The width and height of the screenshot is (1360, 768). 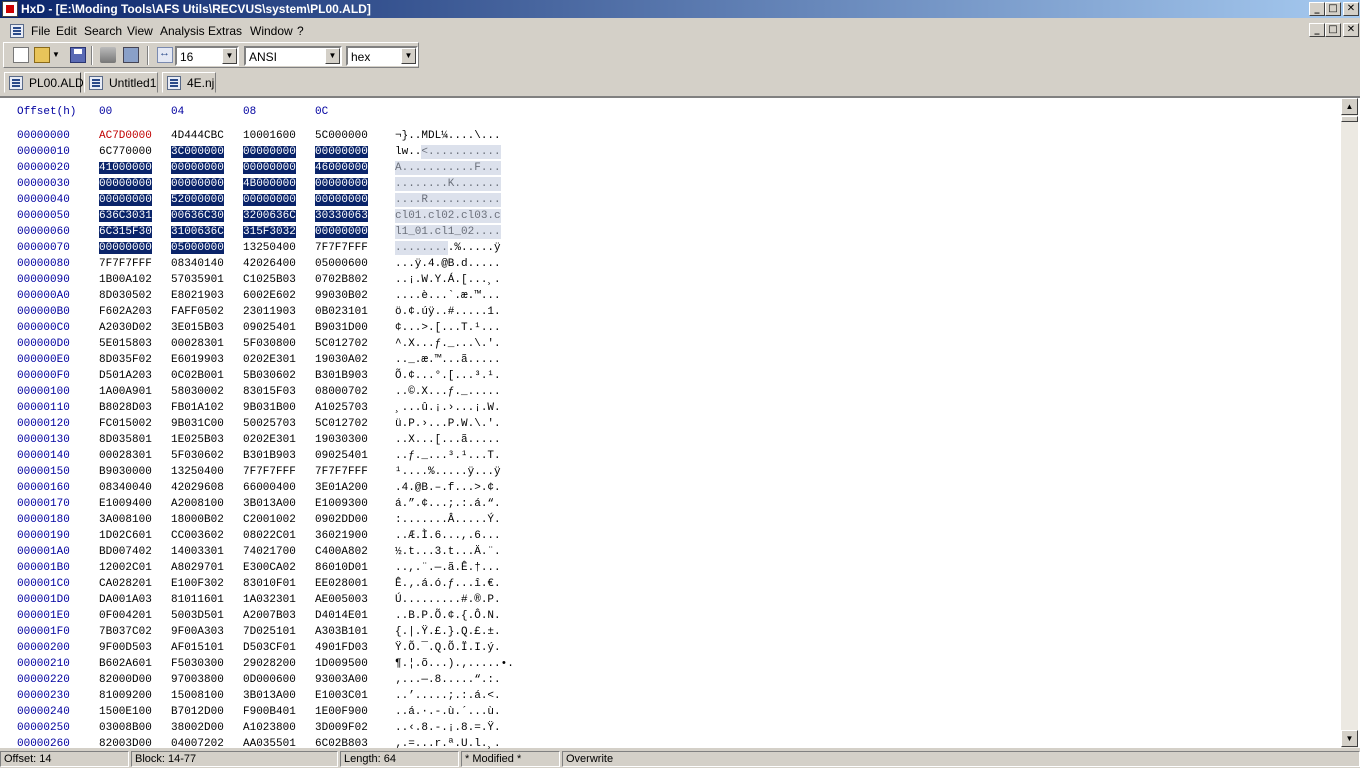 What do you see at coordinates (197, 360) in the screenshot?
I see `hex-group: E6019903` at bounding box center [197, 360].